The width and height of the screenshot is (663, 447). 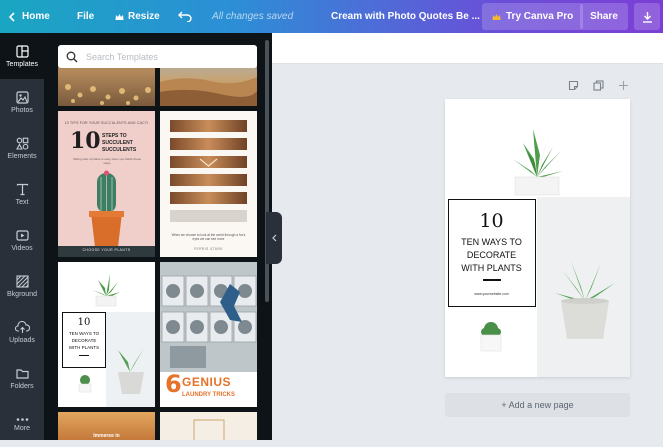 What do you see at coordinates (253, 16) in the screenshot?
I see `save-status: All changes saved` at bounding box center [253, 16].